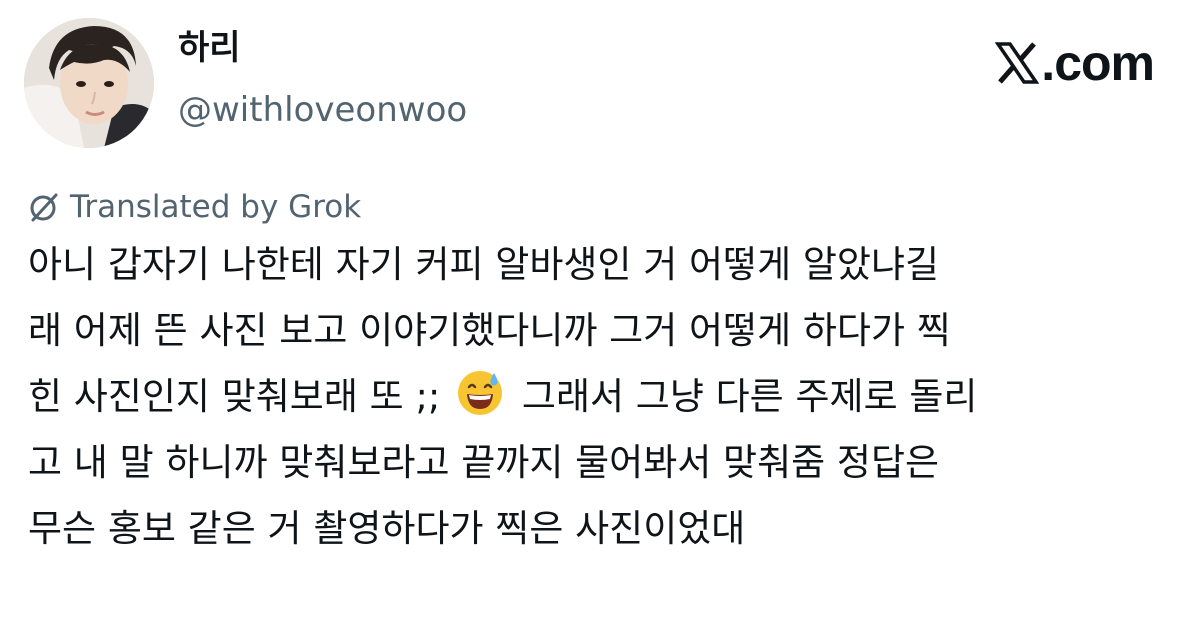  I want to click on tweet-line: 힌 사진인지 맞춰보래 또 ;; 그래서 그냥 다른 주제로 돌리, so click(603, 397).